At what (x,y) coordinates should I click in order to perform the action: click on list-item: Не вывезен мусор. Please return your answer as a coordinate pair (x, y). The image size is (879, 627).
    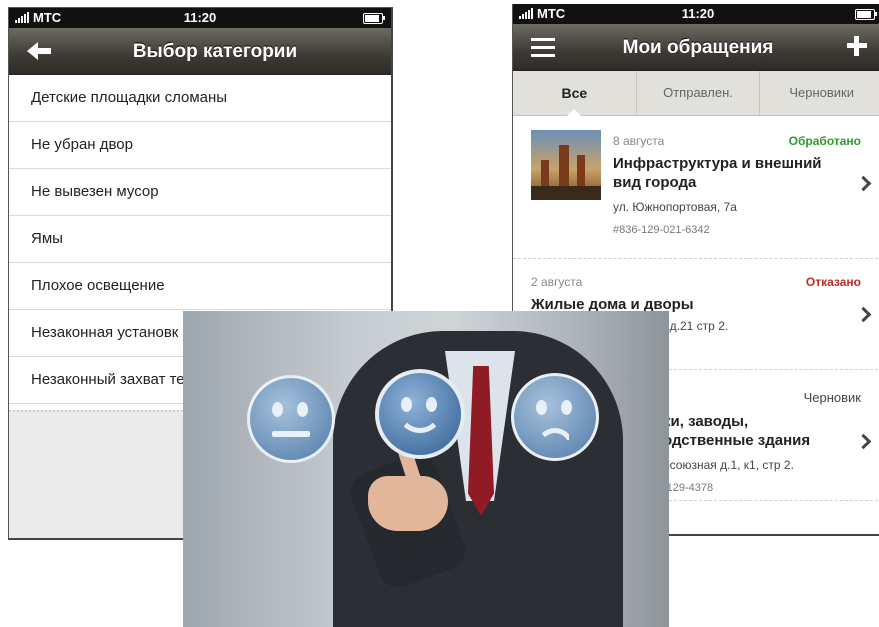
    Looking at the image, I should click on (200, 192).